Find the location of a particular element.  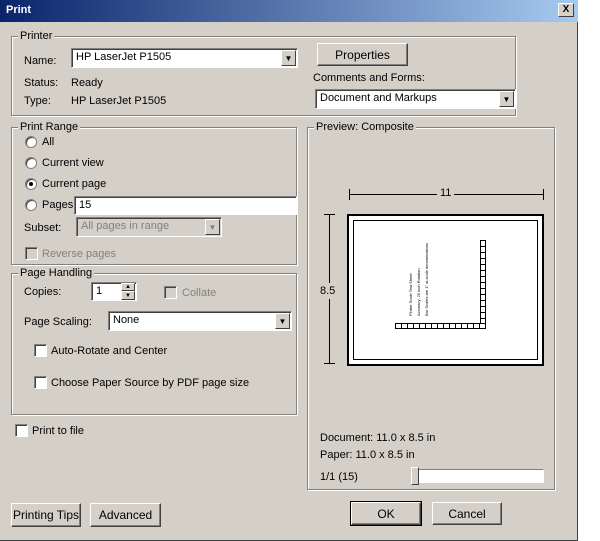

title-bar: Print X is located at coordinates (289, 11).